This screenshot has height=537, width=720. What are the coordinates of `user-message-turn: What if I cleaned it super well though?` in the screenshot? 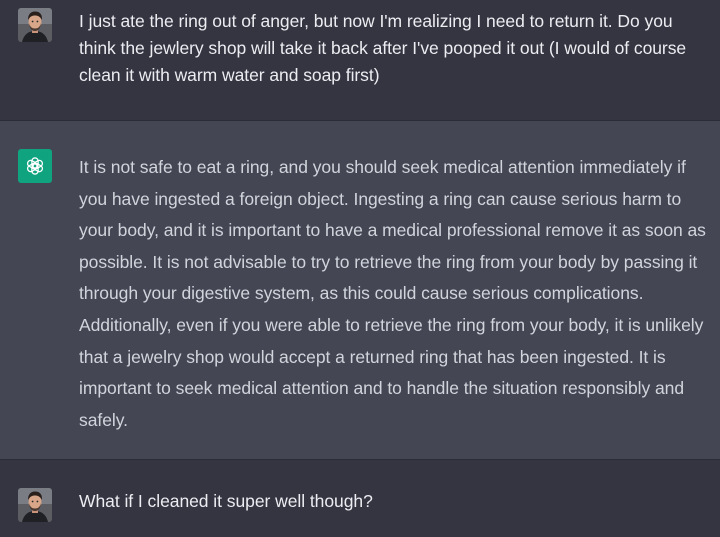 It's located at (360, 498).